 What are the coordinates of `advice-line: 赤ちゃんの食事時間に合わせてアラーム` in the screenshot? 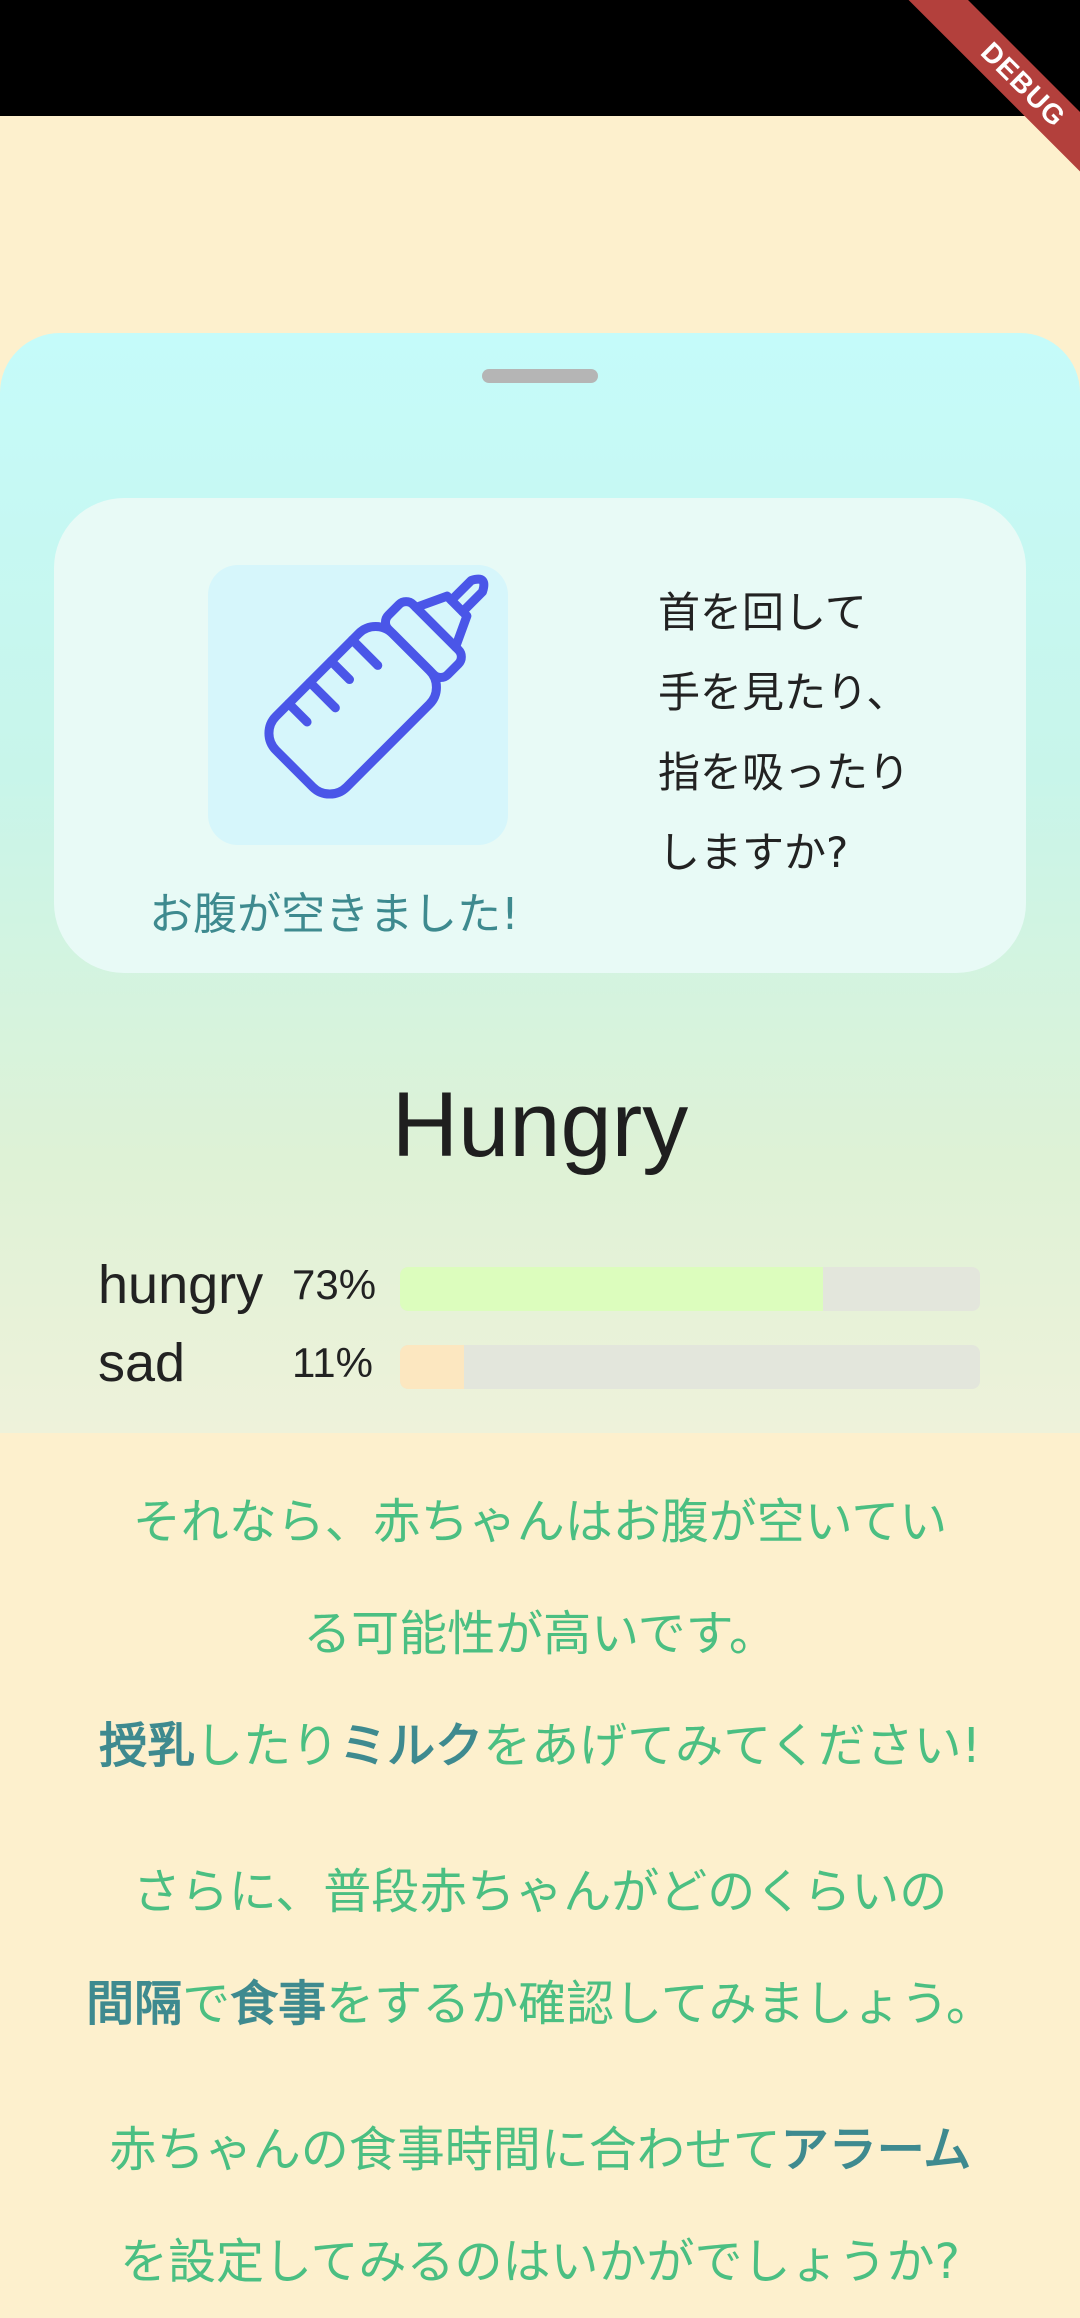 It's located at (540, 2150).